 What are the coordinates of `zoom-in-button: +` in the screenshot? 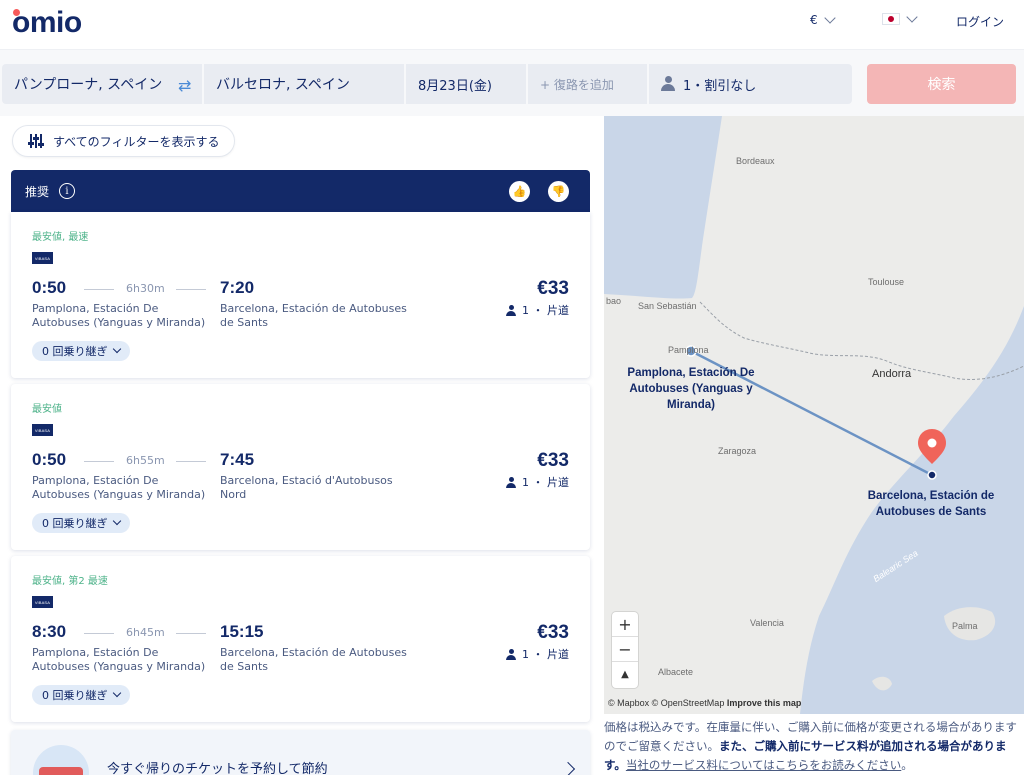 It's located at (625, 624).